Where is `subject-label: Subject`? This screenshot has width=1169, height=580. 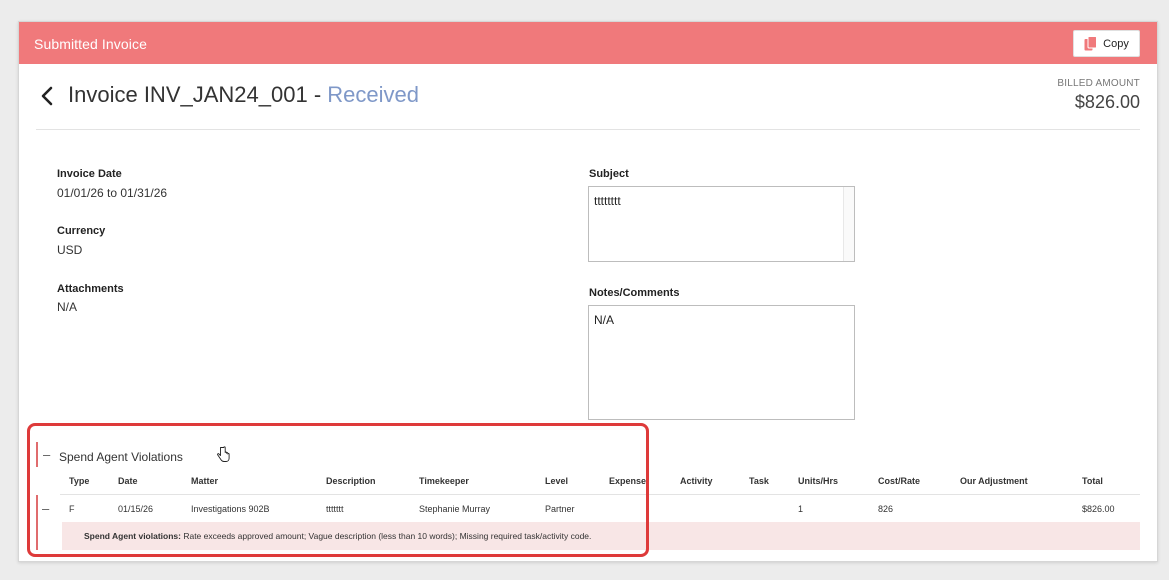
subject-label: Subject is located at coordinates (609, 174).